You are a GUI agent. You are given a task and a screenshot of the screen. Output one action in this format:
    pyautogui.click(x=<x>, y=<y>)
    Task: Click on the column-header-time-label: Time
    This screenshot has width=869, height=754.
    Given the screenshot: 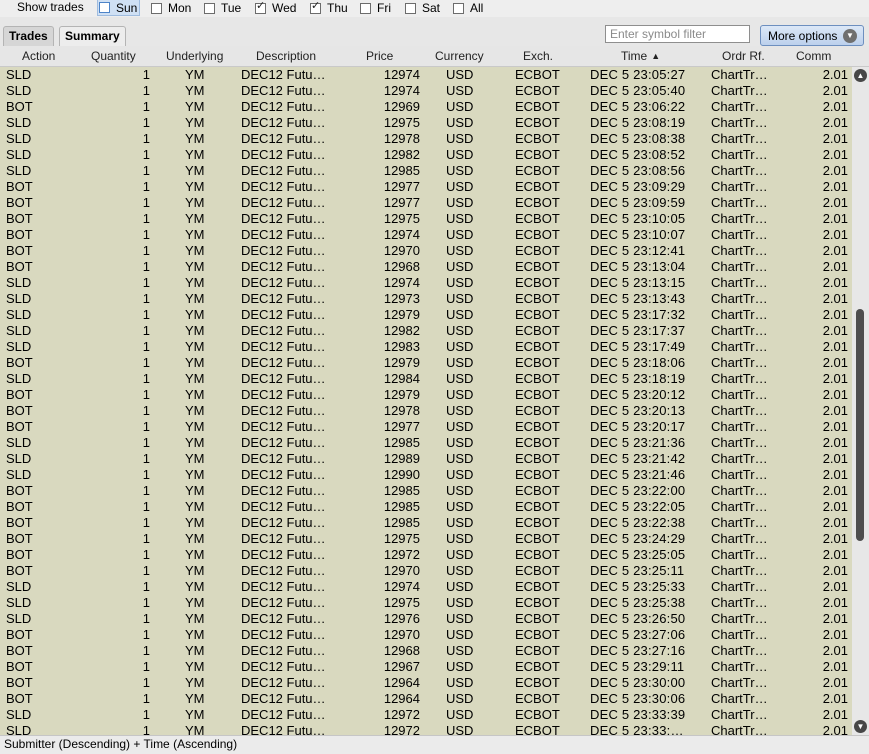 What is the action you would take?
    pyautogui.click(x=634, y=56)
    